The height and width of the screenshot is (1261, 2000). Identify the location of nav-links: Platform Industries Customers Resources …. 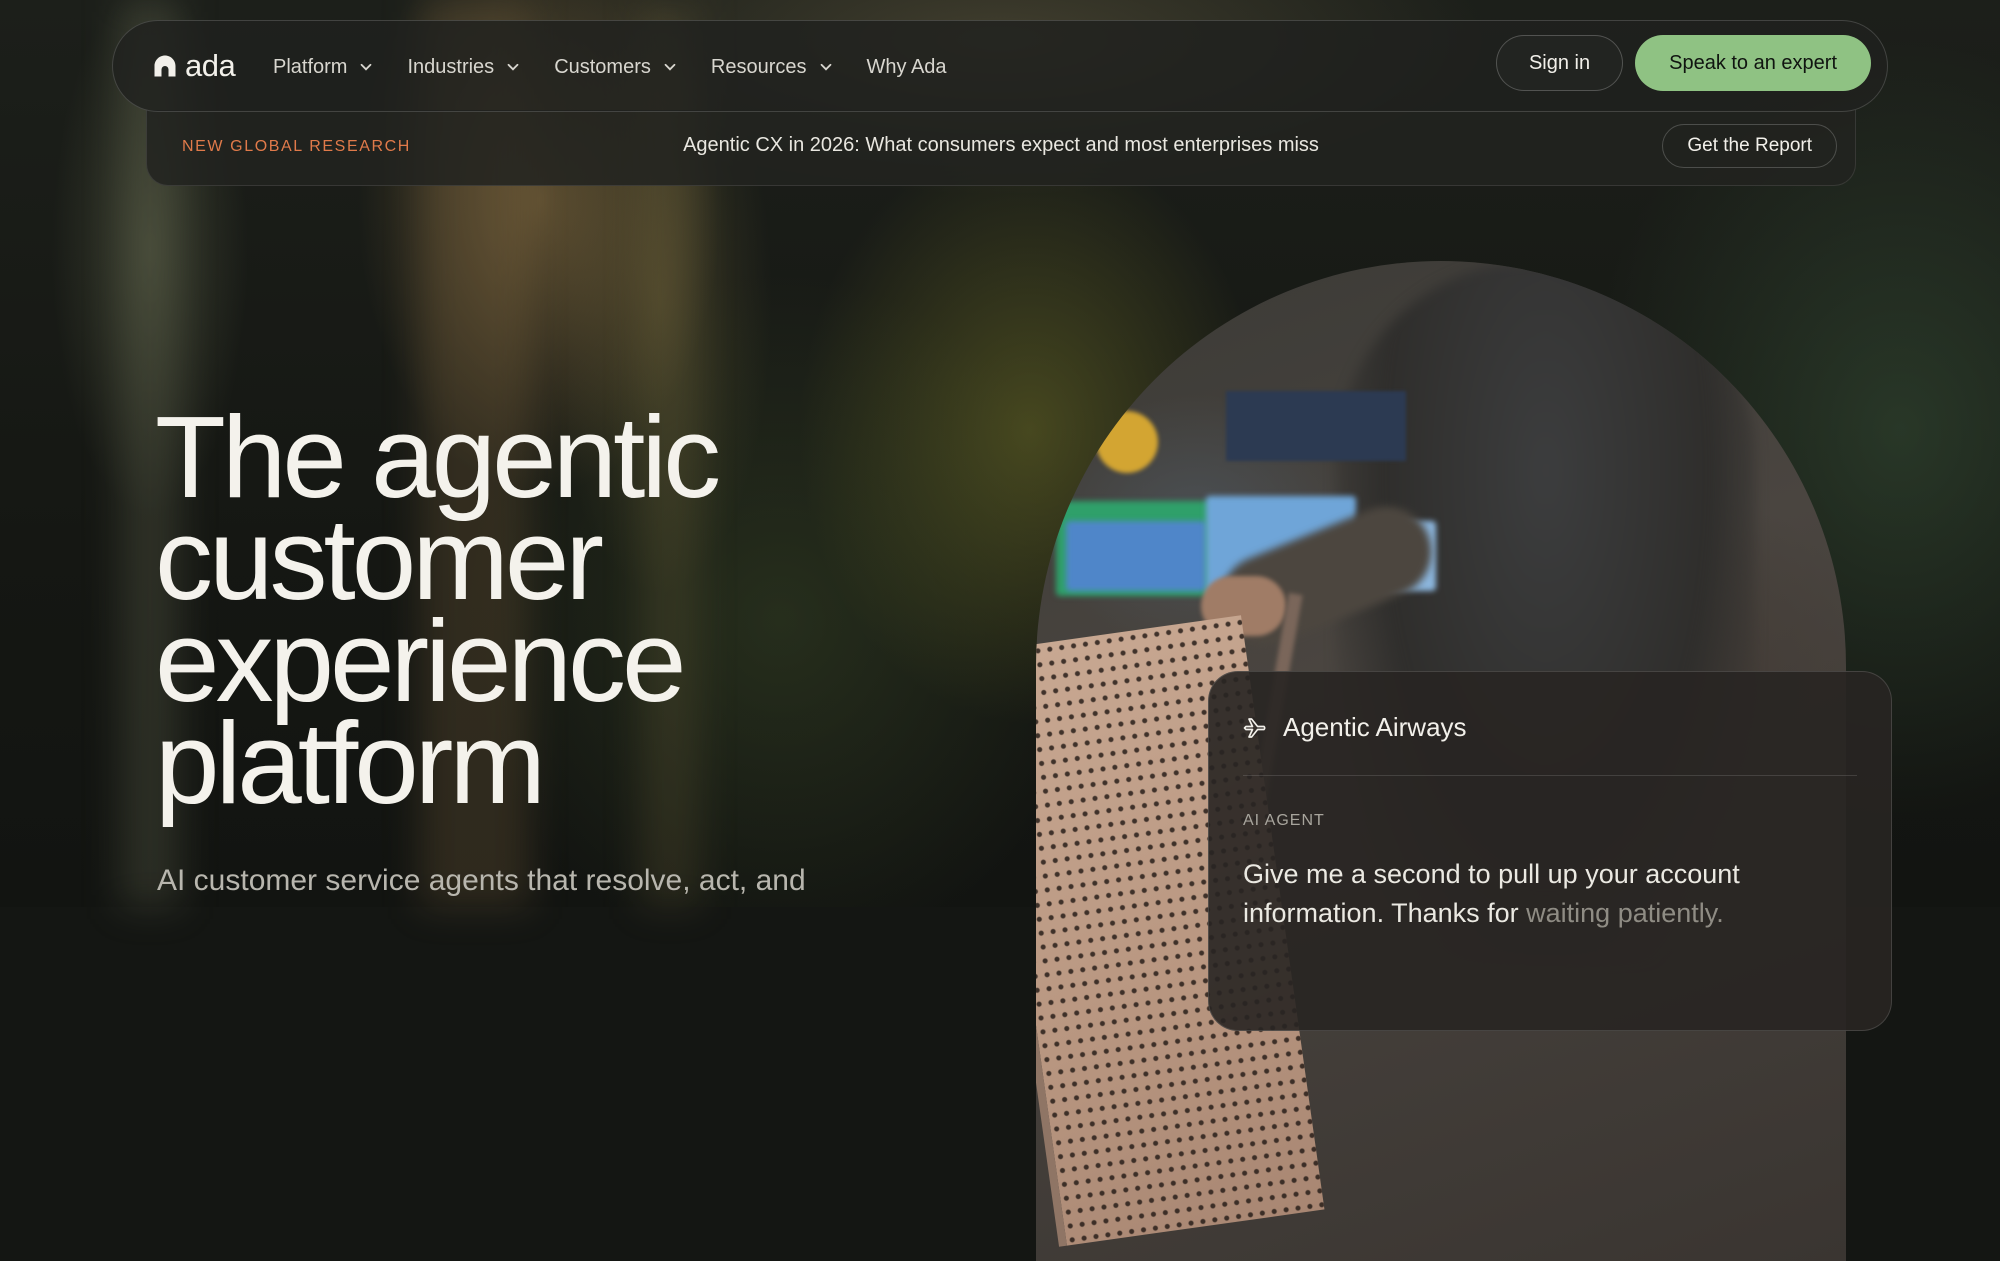
(627, 67).